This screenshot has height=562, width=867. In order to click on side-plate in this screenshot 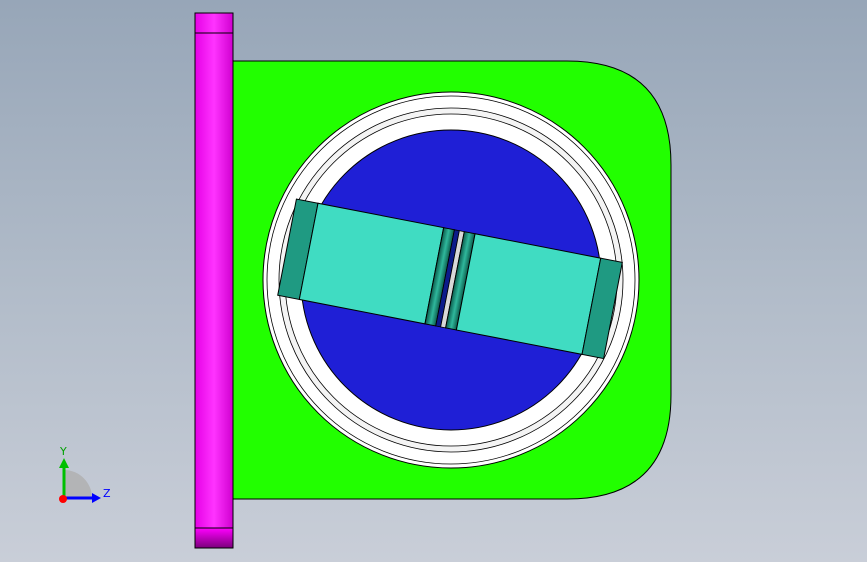, I will do `click(214, 280)`.